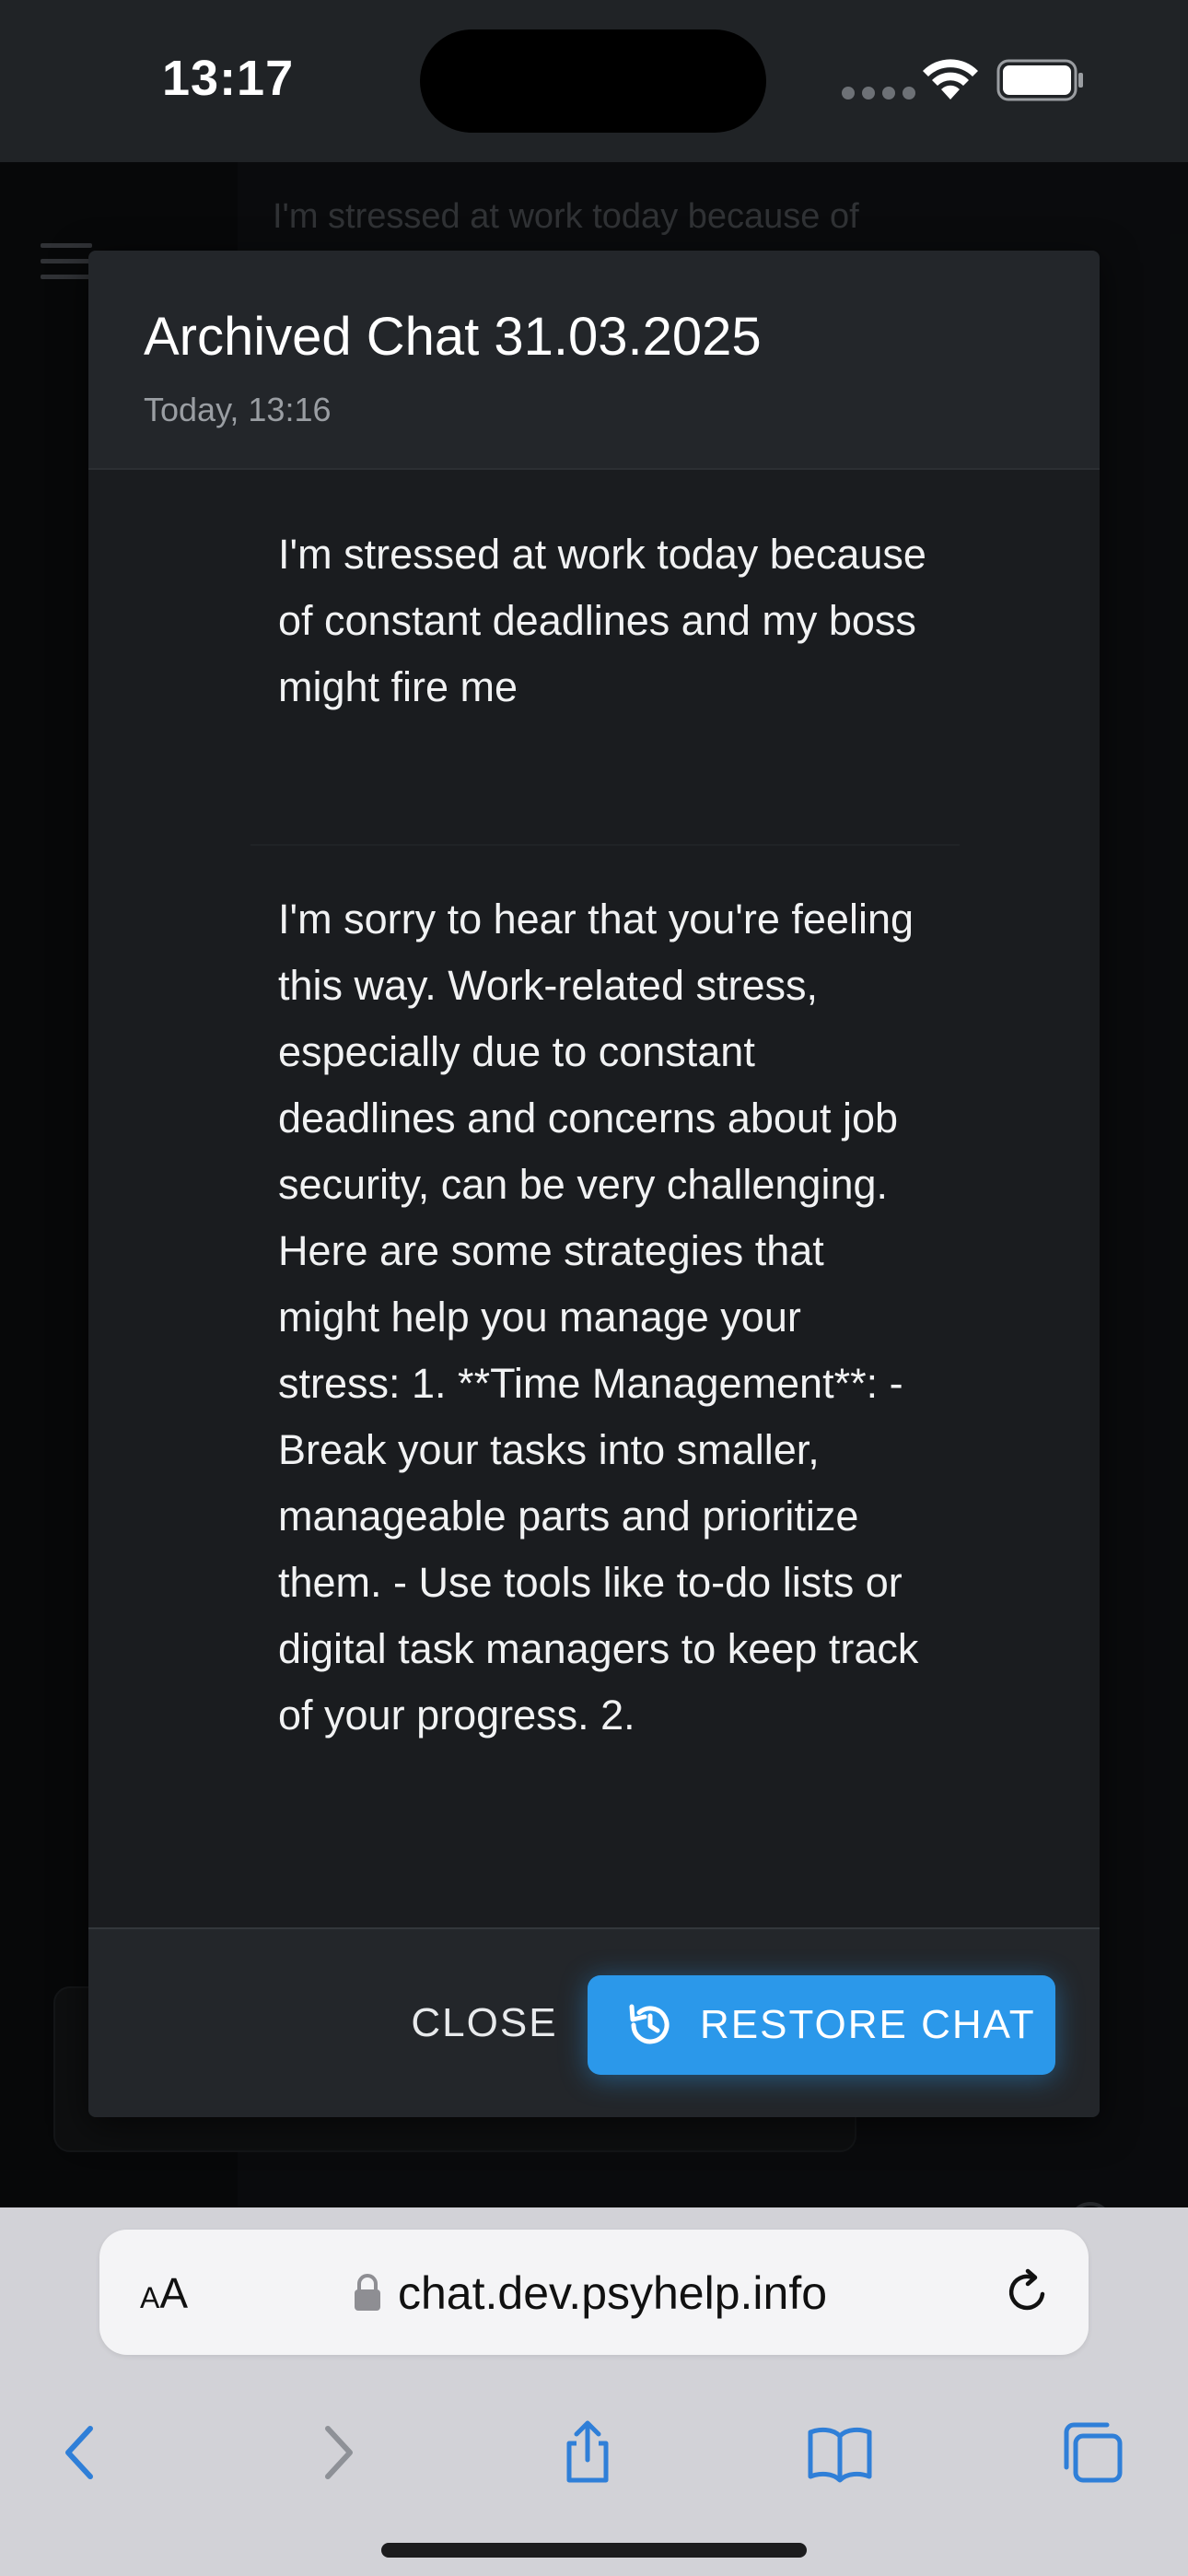 The height and width of the screenshot is (2576, 1188). I want to click on aa-large: A, so click(174, 2293).